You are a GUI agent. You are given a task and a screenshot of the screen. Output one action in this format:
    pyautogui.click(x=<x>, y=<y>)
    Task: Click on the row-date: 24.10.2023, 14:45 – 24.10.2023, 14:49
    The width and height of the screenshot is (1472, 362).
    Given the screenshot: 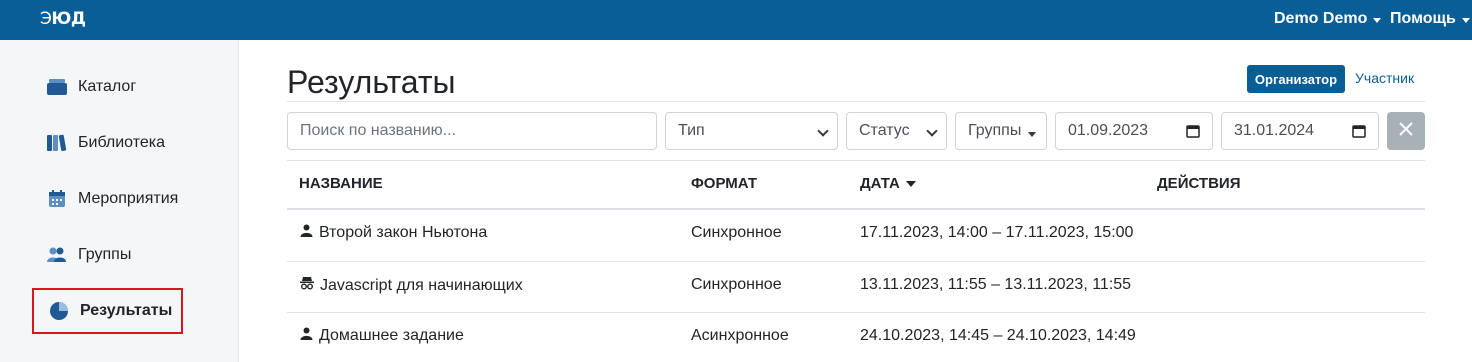 What is the action you would take?
    pyautogui.click(x=998, y=335)
    